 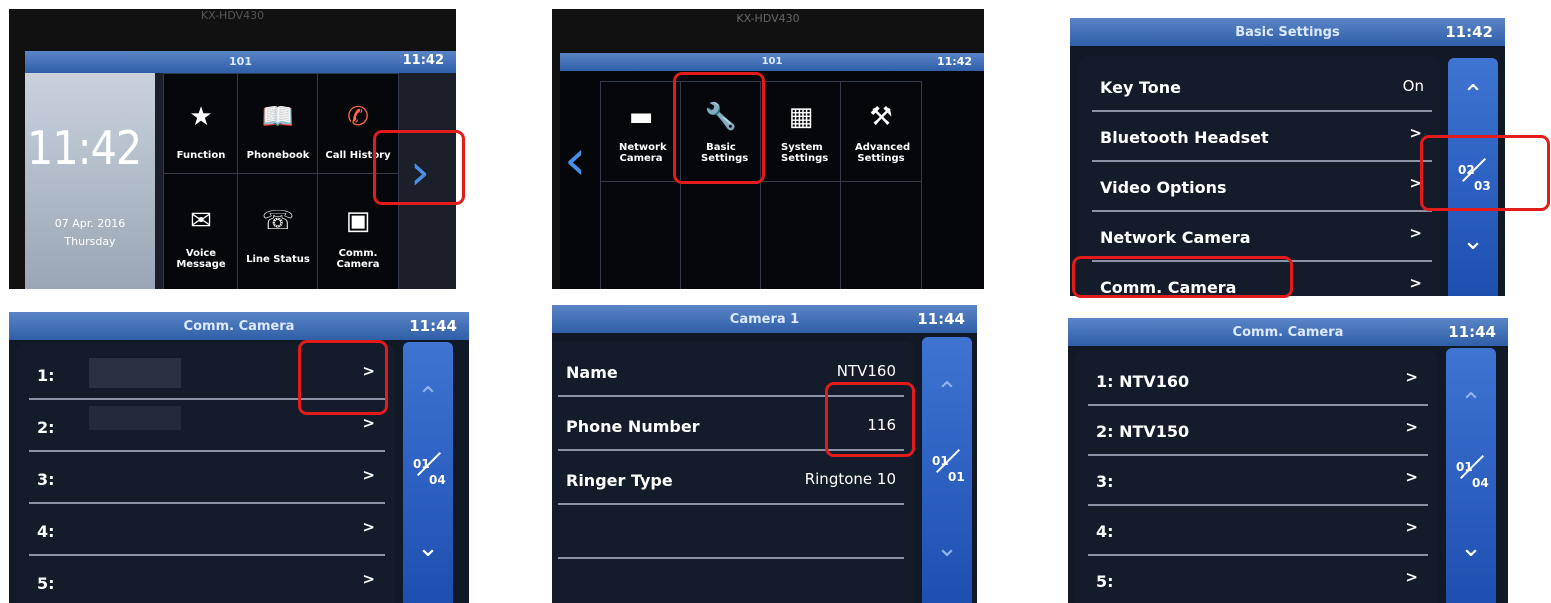 I want to click on envelope-icon: ✉, so click(x=201, y=221).